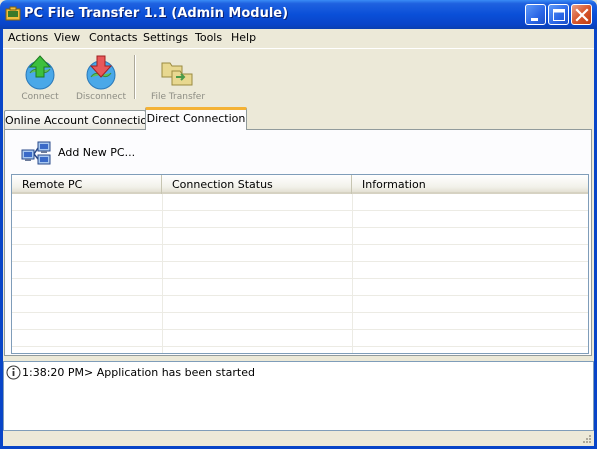 The width and height of the screenshot is (597, 449). I want to click on list-header: Remote PC Connection Status Information, so click(300, 184).